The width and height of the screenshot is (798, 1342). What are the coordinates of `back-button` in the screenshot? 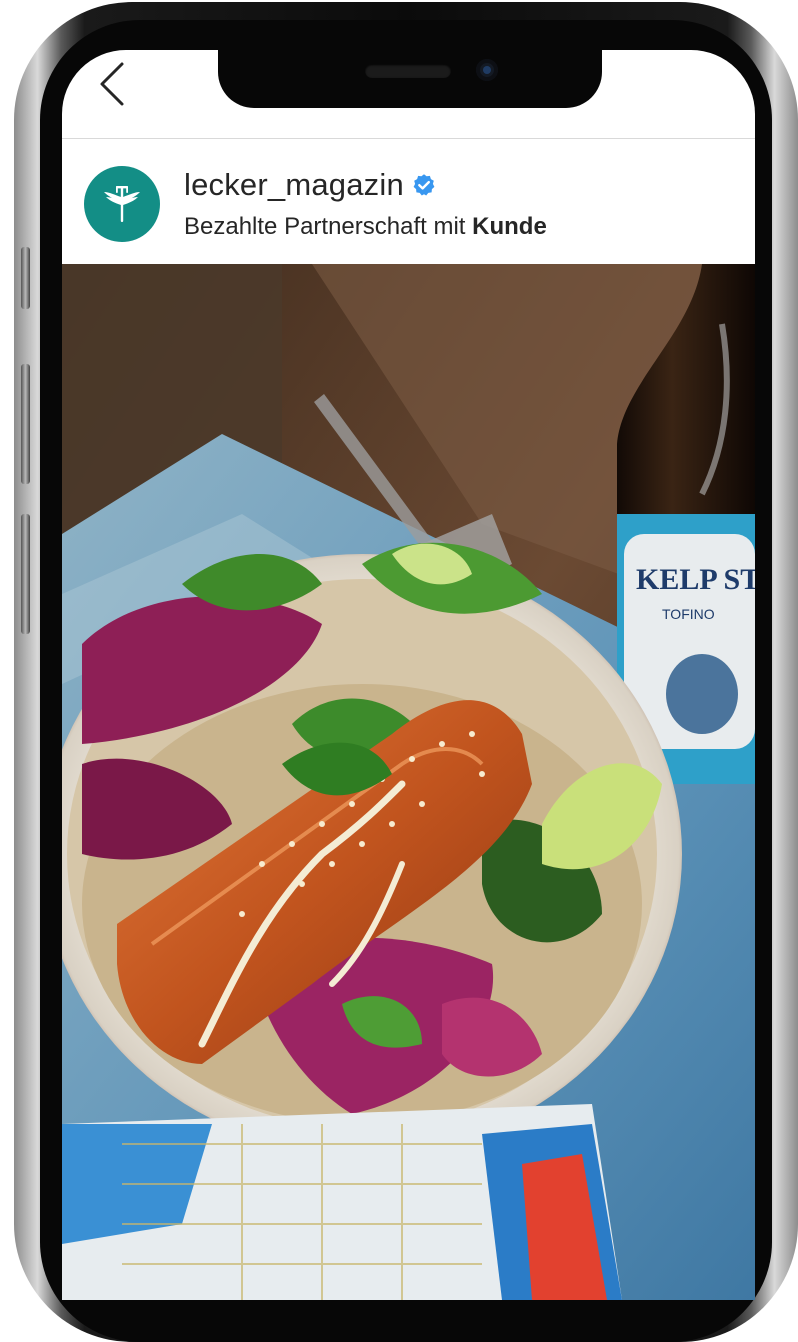 It's located at (112, 84).